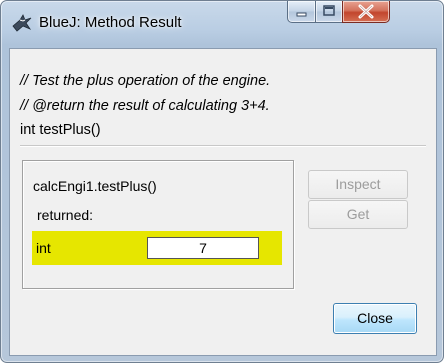 Image resolution: width=444 pixels, height=363 pixels. I want to click on inspect-button: Inspect, so click(358, 184).